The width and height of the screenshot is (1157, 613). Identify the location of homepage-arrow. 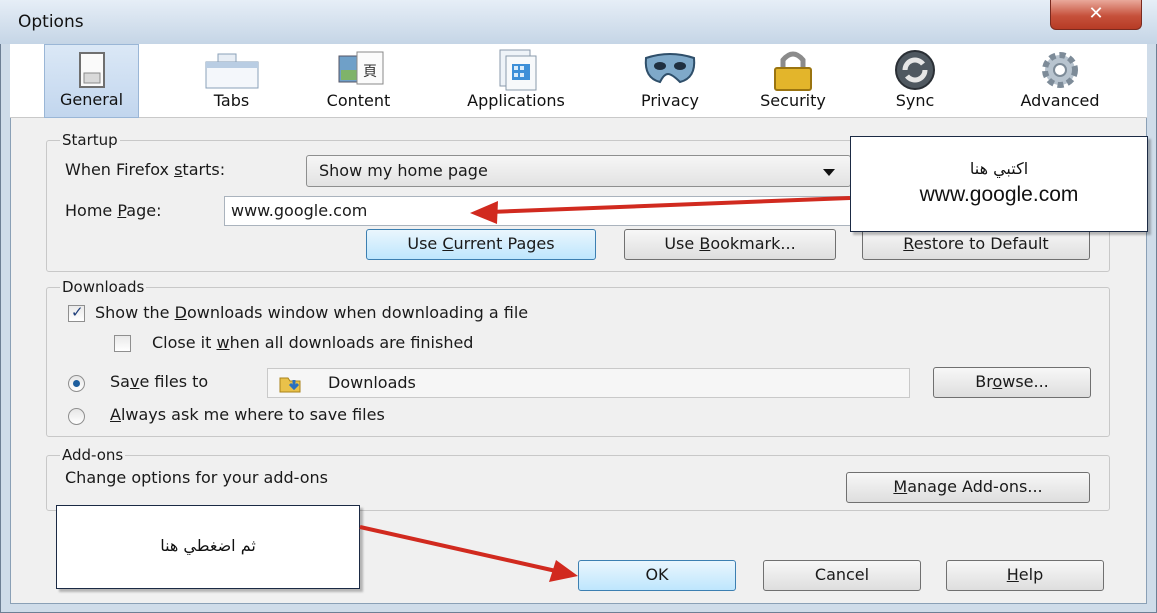
(670, 205).